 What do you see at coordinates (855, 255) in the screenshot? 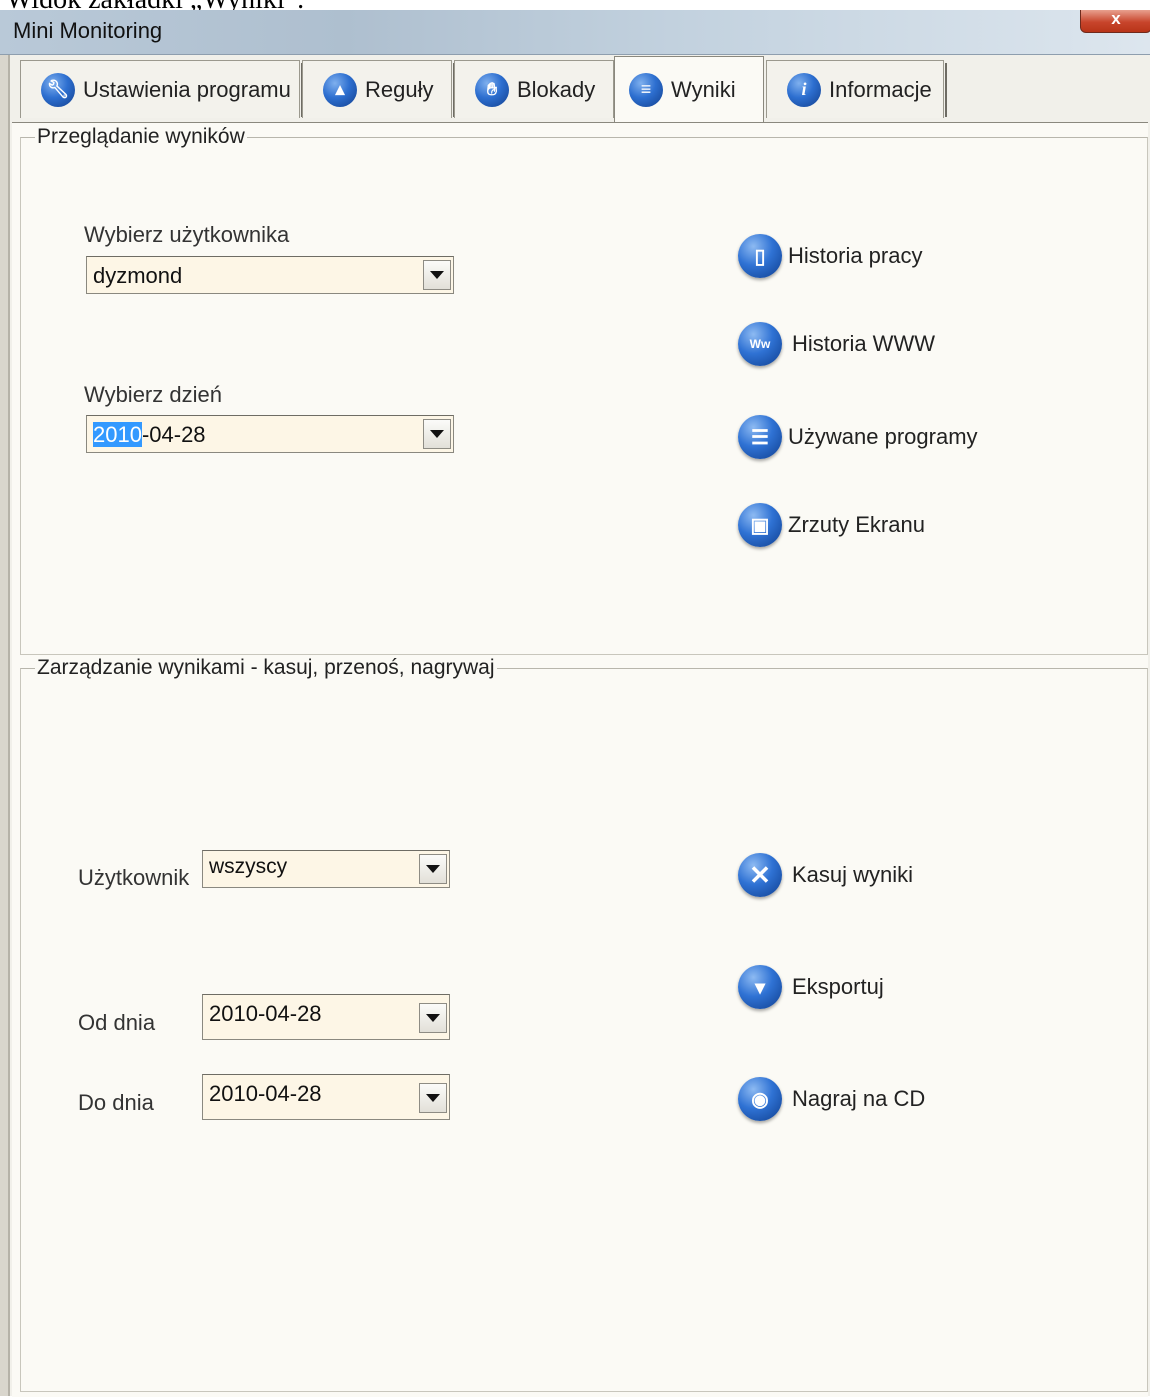
I see `work-history-label: Historia pracy` at bounding box center [855, 255].